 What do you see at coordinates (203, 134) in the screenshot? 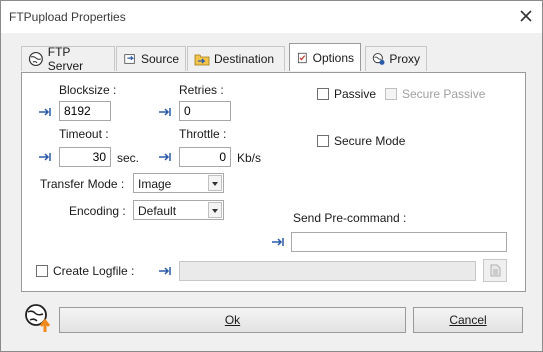
I see `throttle-label: Throttle :` at bounding box center [203, 134].